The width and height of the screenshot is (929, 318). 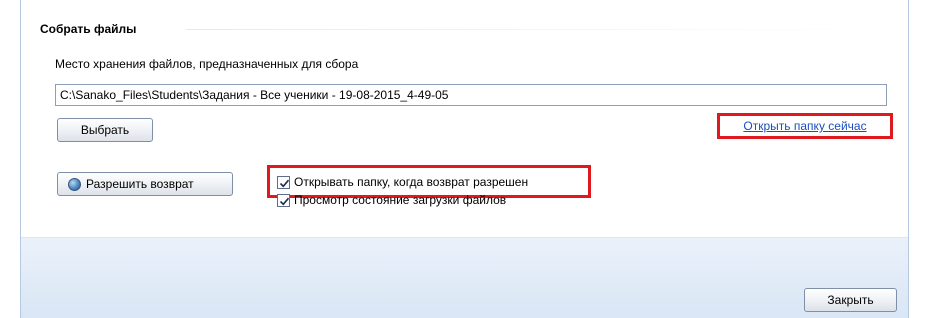 I want to click on globe-icon, so click(x=74, y=184).